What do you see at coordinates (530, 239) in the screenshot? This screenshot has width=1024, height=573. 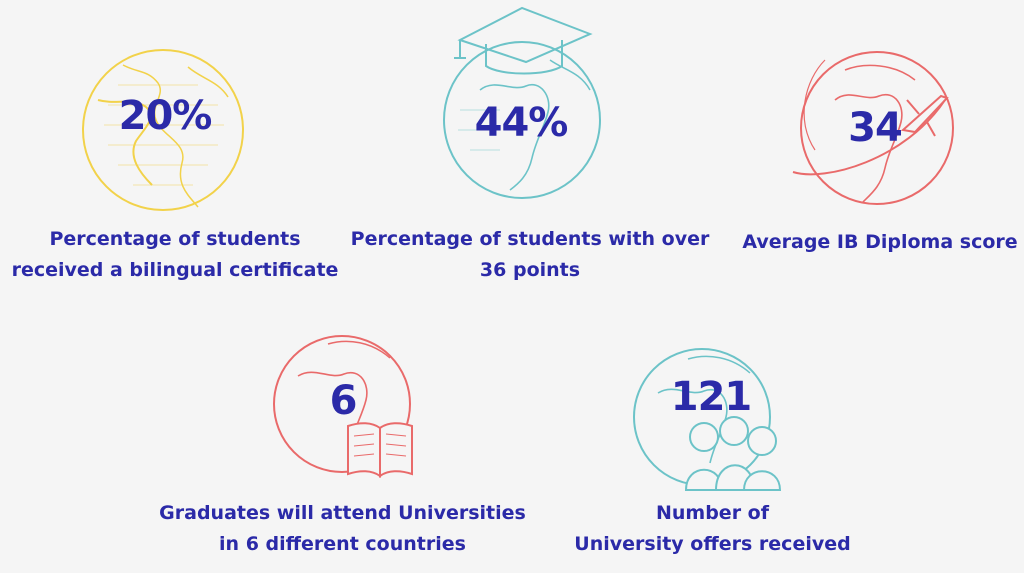 I see `caption-line-1: Percentage of students with over` at bounding box center [530, 239].